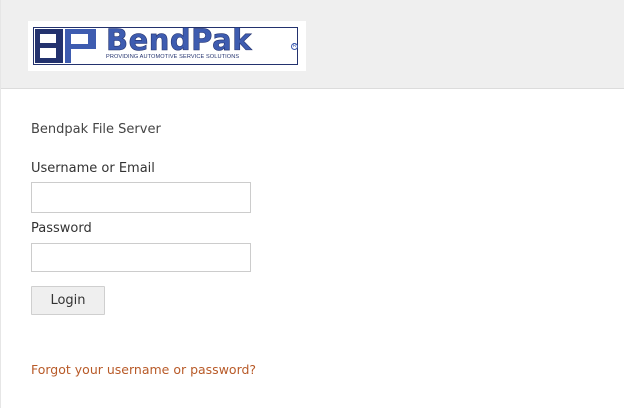 The image size is (624, 408). Describe the element at coordinates (294, 46) in the screenshot. I see `registered-mark-icon: R` at that location.